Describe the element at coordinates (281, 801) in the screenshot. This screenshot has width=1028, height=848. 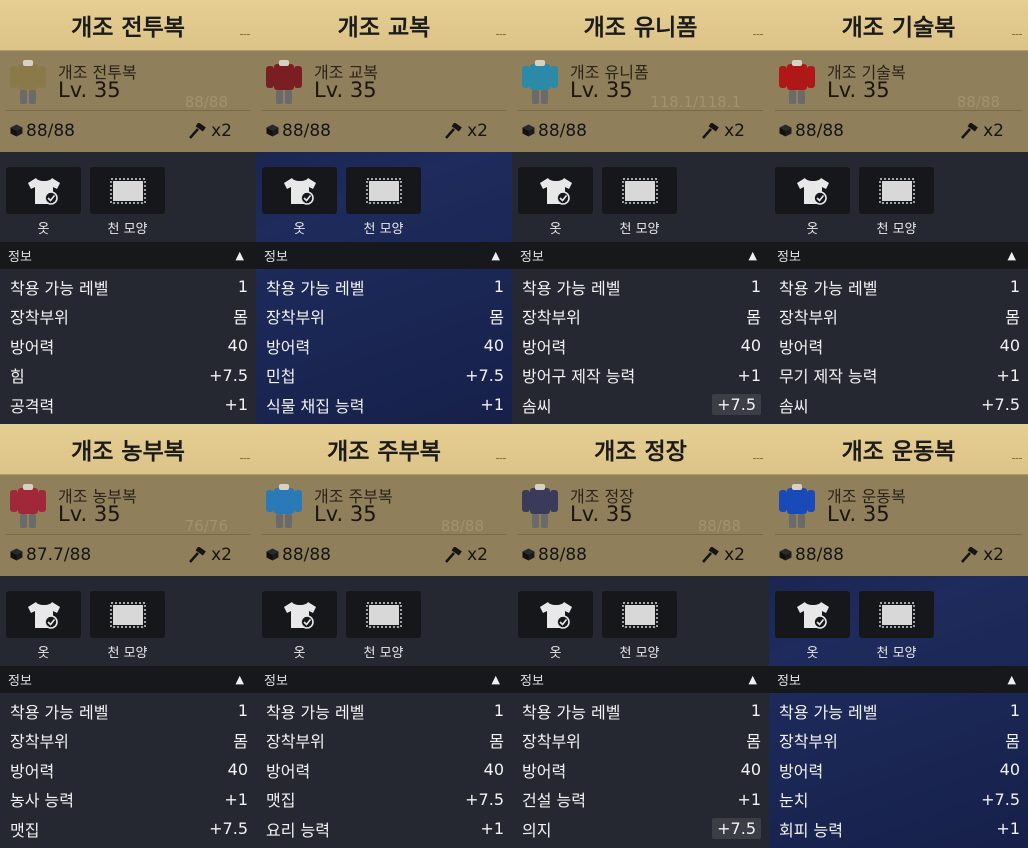
I see `stat-label: 맷집` at that location.